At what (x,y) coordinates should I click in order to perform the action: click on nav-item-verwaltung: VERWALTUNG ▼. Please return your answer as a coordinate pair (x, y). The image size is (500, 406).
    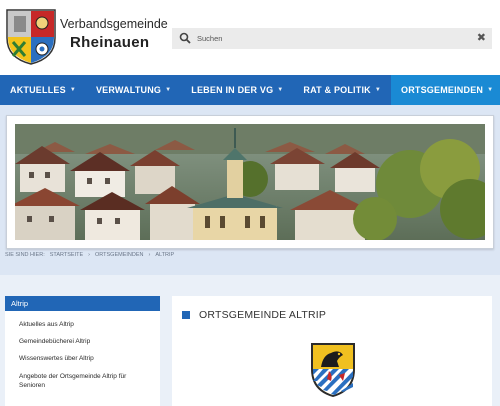
    Looking at the image, I should click on (133, 90).